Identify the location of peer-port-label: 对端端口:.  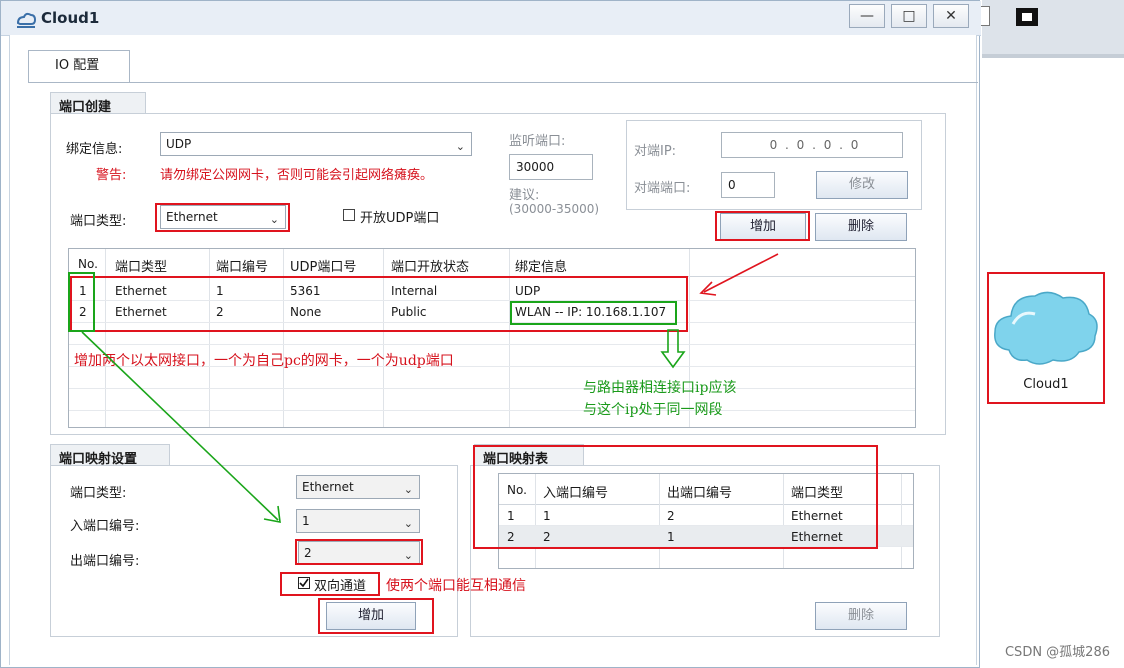
(662, 188).